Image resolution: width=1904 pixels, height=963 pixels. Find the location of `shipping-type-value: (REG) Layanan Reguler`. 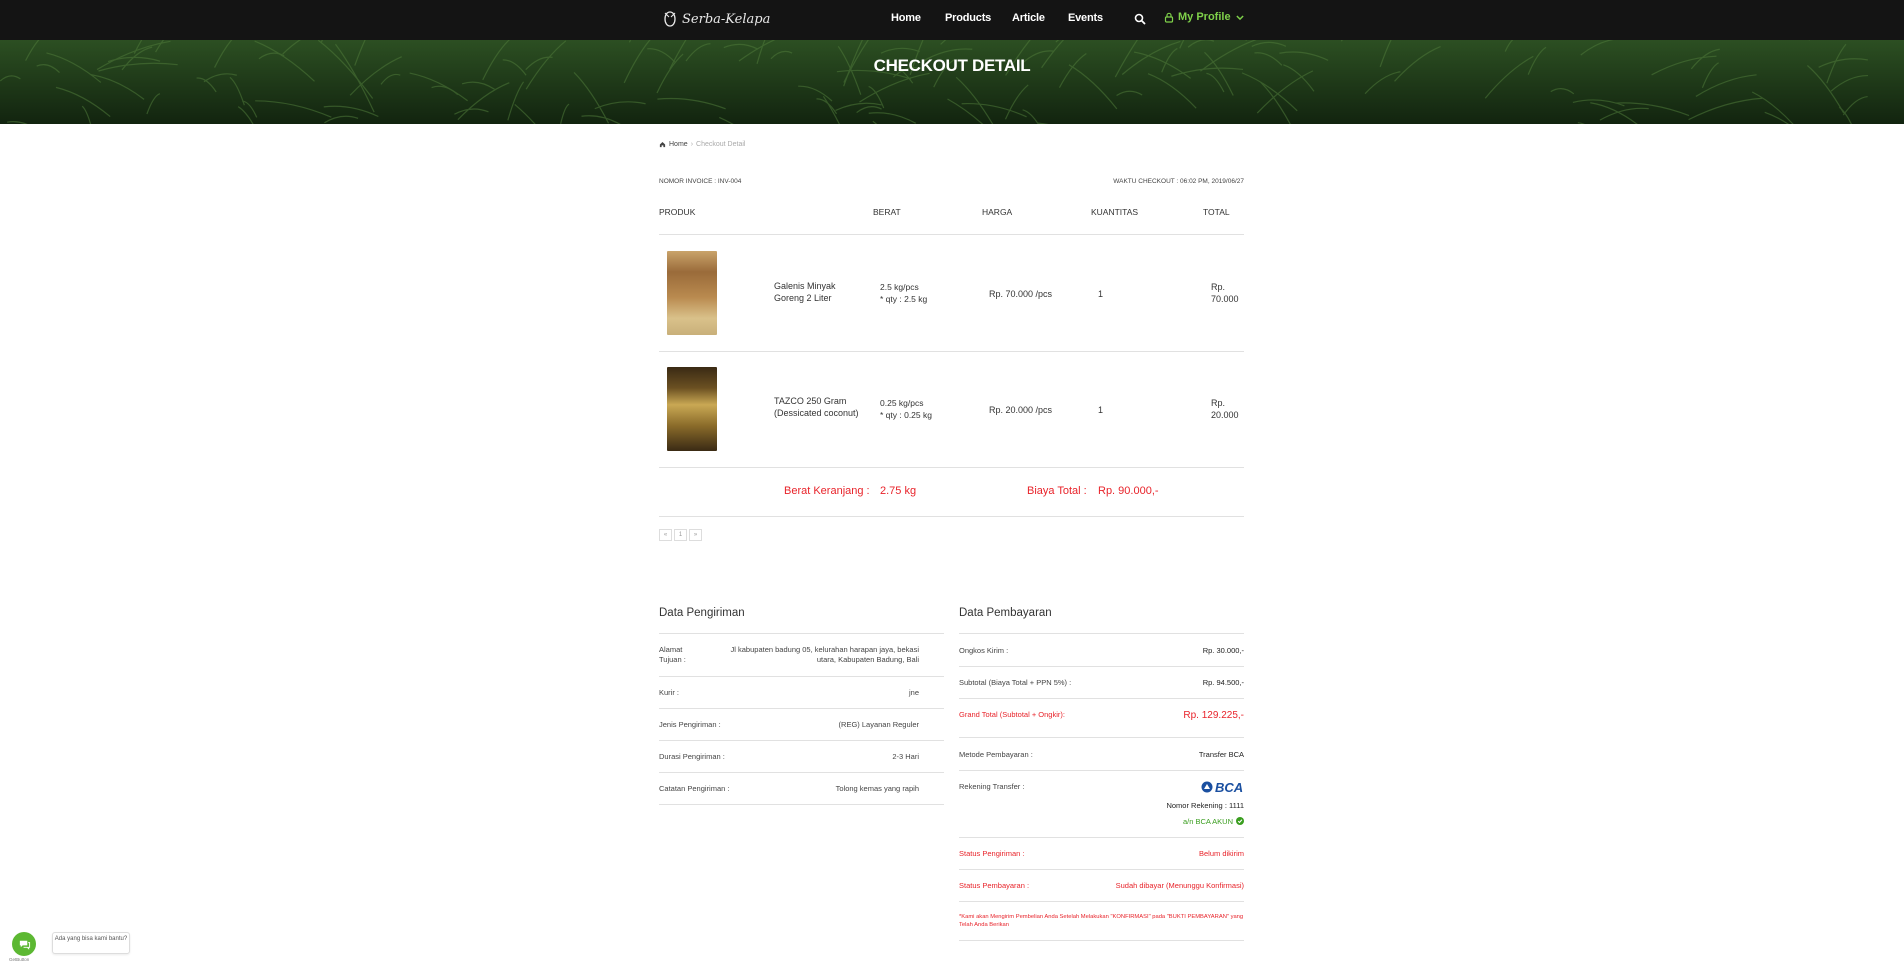

shipping-type-value: (REG) Layanan Reguler is located at coordinates (878, 724).